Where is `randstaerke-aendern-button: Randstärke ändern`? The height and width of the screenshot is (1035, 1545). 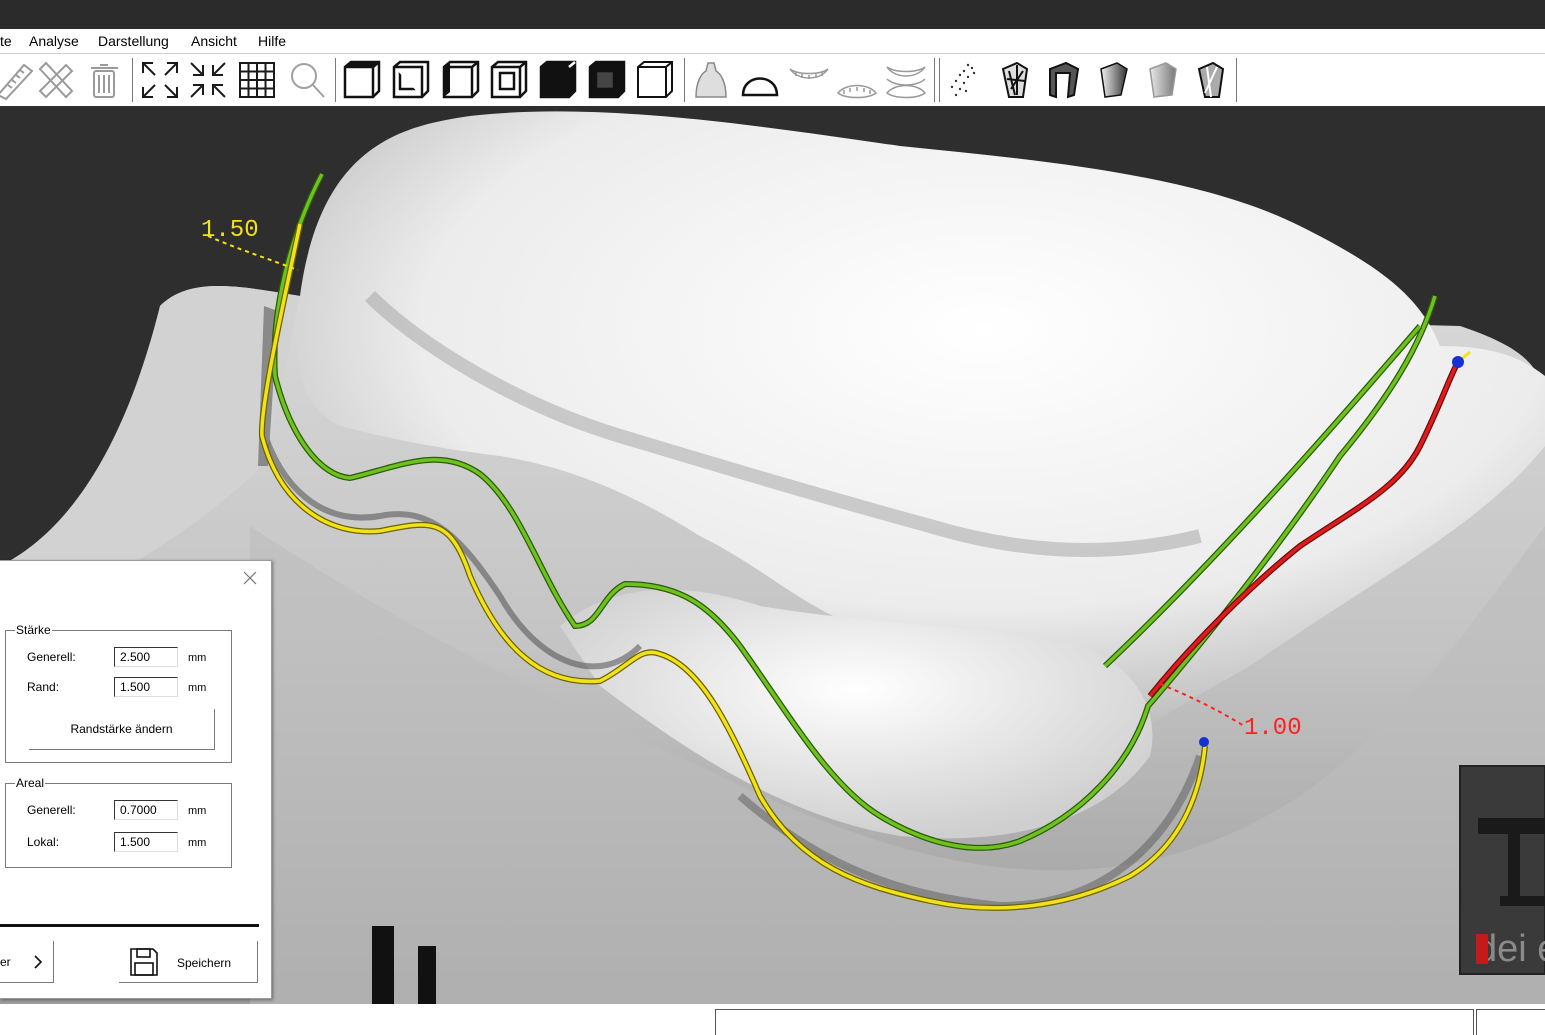
randstaerke-aendern-button: Randstärke ändern is located at coordinates (122, 729).